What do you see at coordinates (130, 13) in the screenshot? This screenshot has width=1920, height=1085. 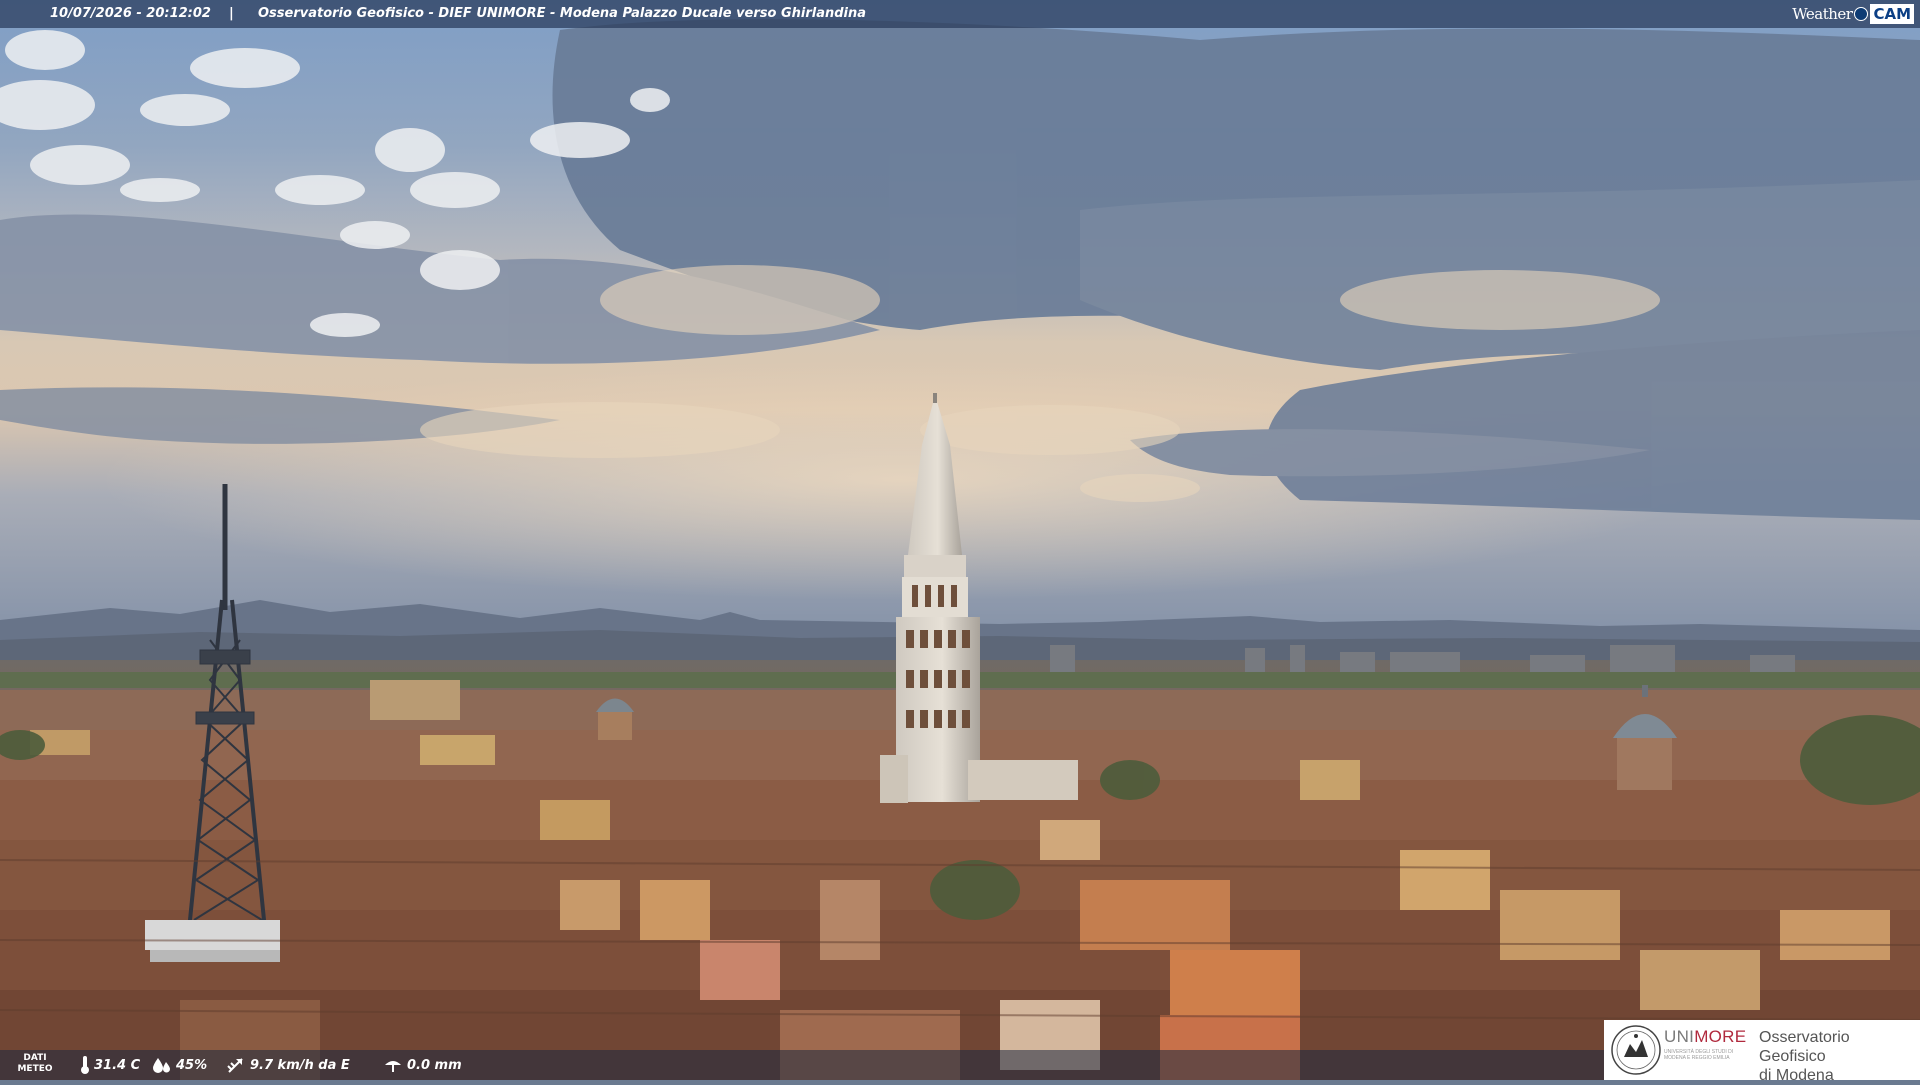 I see `timestamp: 10/07/2026 - 20:12:02` at bounding box center [130, 13].